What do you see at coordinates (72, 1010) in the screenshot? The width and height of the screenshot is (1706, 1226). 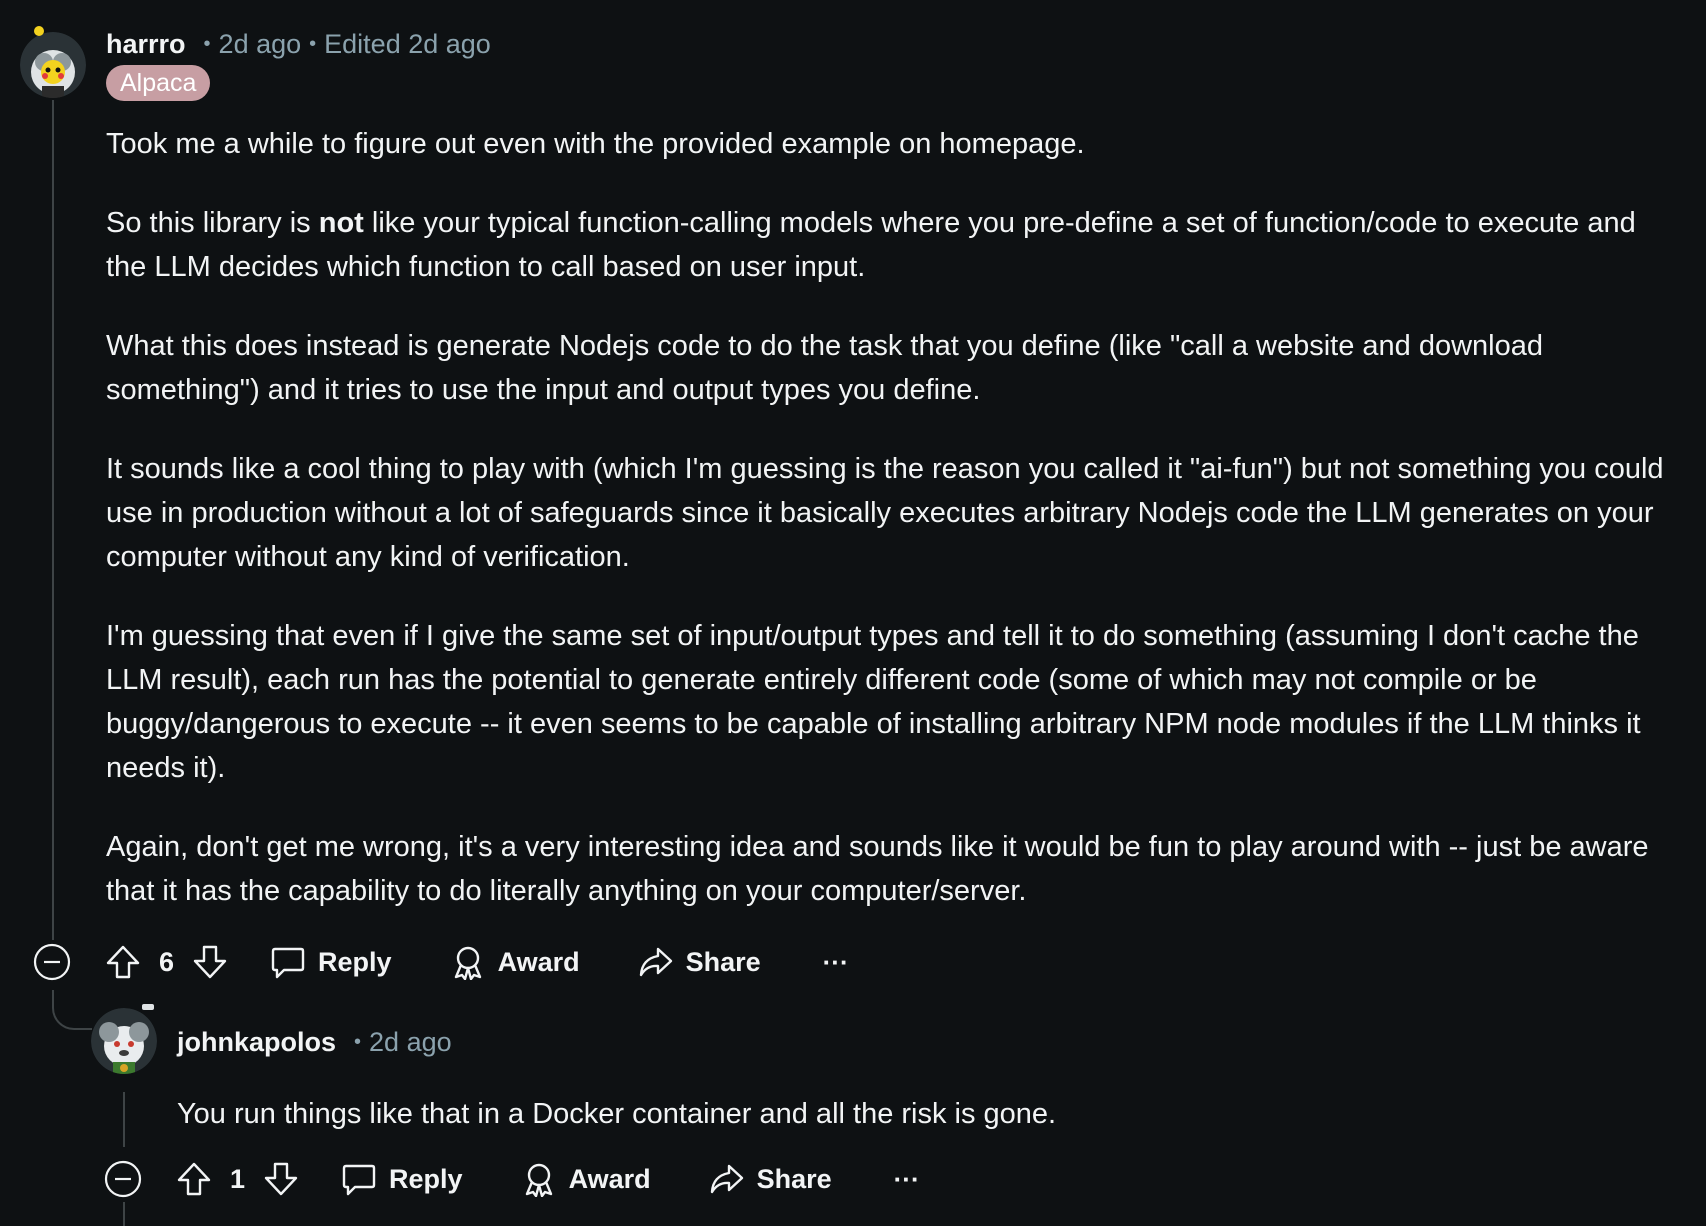 I see `thread-branch` at bounding box center [72, 1010].